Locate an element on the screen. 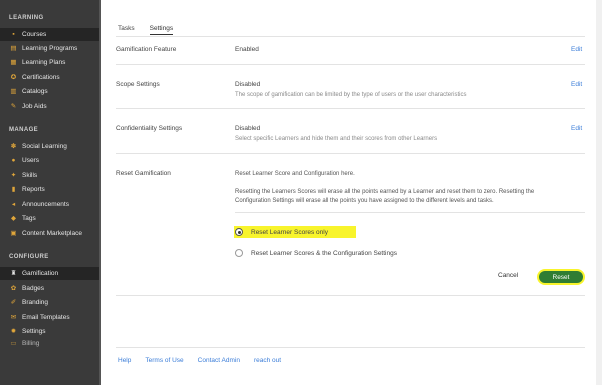 This screenshot has width=602, height=385. footer-link-contact-admin: Contact Admin is located at coordinates (219, 360).